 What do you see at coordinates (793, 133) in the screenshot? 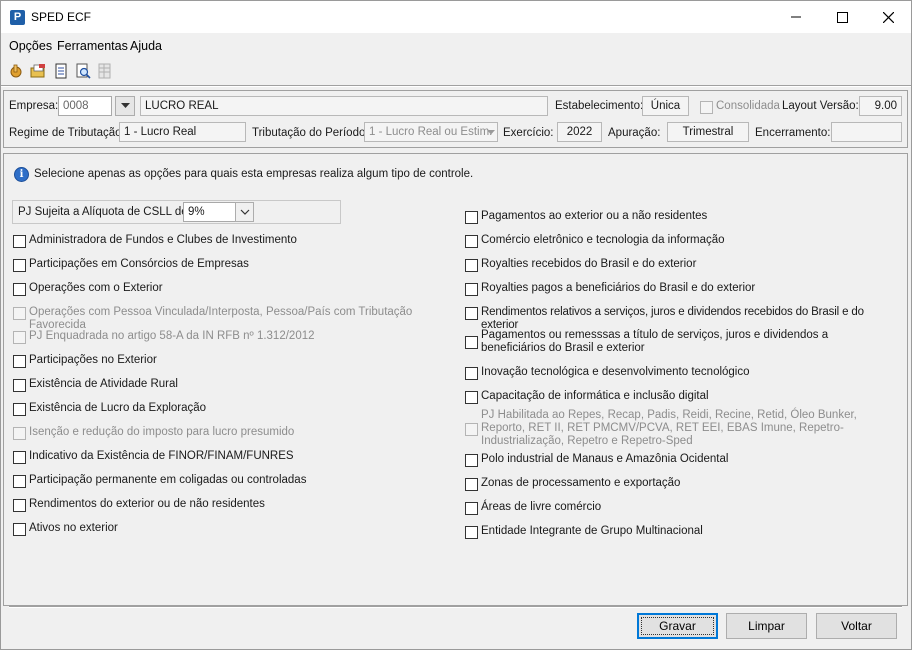
I see `encerramento-label: Encerramento:` at bounding box center [793, 133].